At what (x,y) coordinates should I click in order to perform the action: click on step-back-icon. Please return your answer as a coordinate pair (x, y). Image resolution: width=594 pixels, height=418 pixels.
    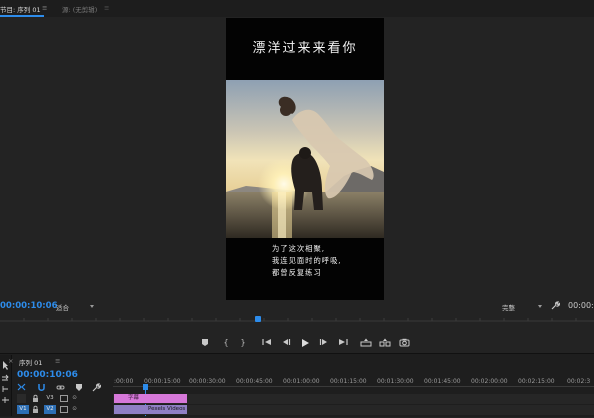
    Looking at the image, I should click on (286, 343).